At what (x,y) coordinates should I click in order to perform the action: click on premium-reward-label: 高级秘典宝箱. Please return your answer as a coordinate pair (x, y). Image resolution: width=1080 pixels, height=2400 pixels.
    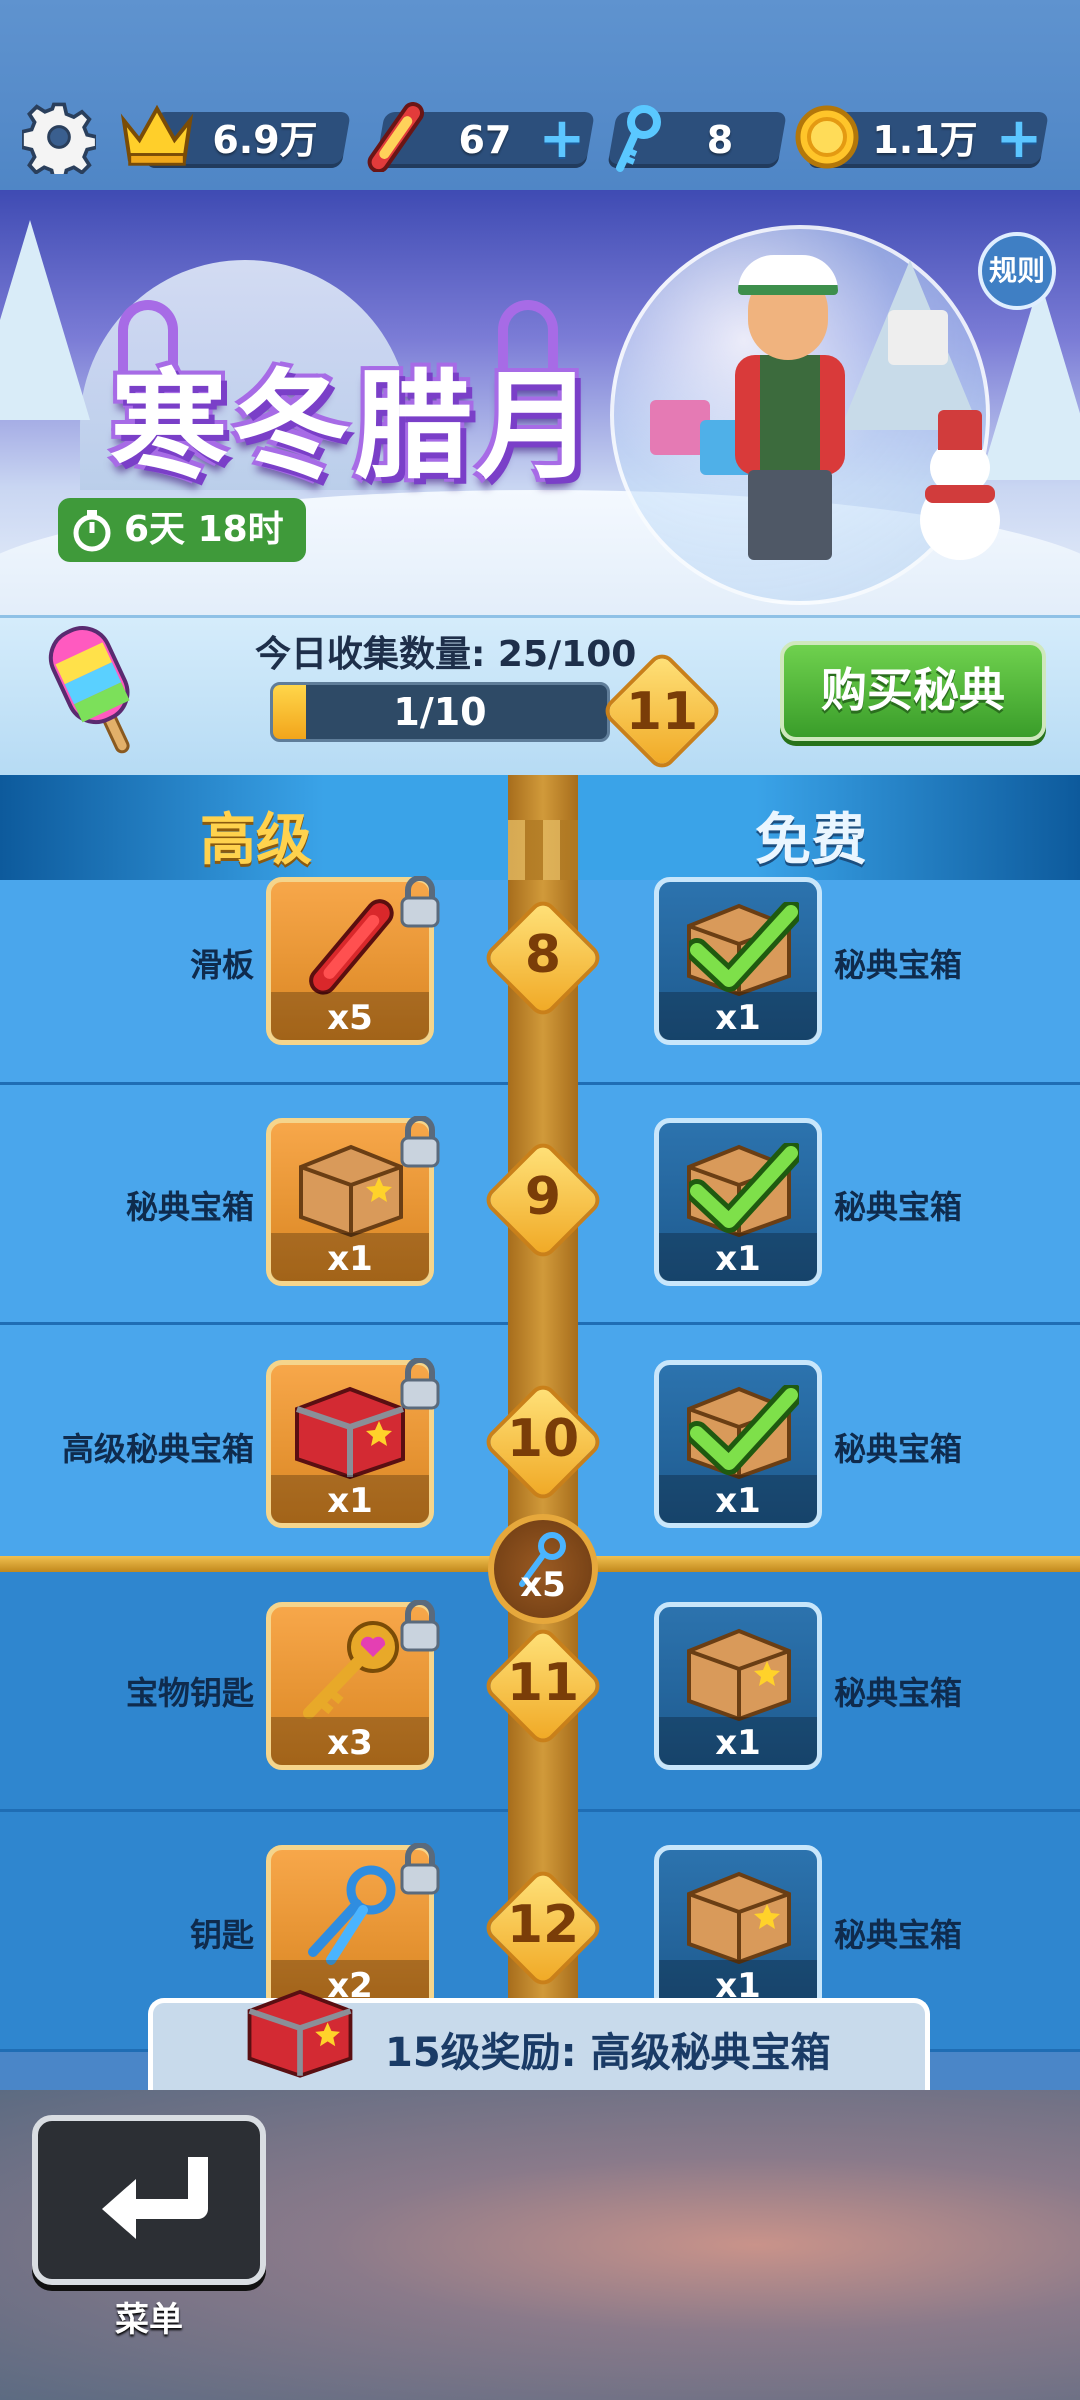
    Looking at the image, I should click on (157, 1449).